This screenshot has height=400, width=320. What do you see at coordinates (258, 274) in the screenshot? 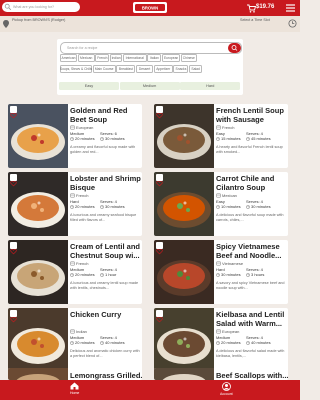
I see `recipe-total-time: 3 hours` at bounding box center [258, 274].